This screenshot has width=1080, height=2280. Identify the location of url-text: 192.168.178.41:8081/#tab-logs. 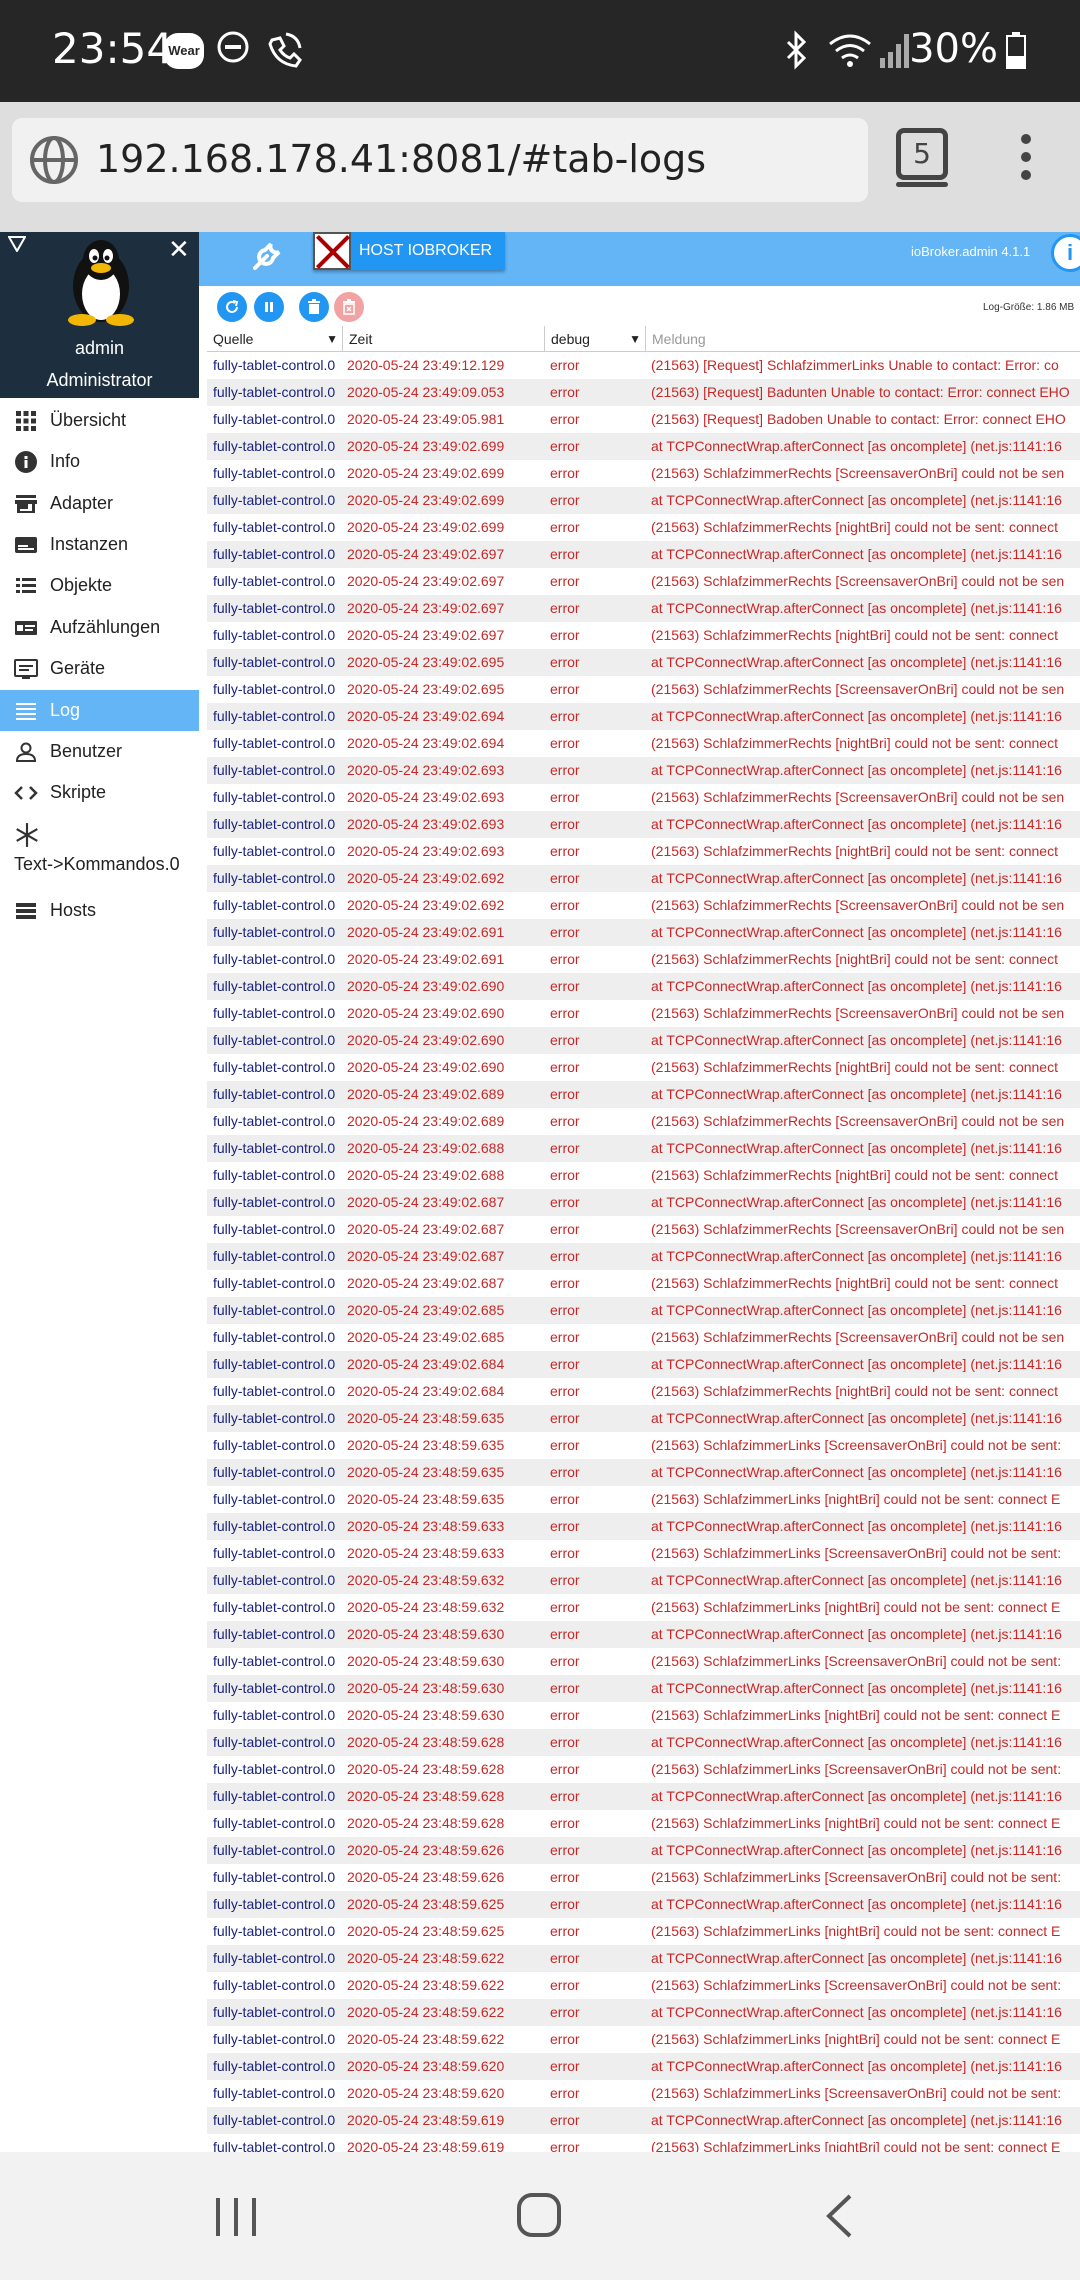
(401, 159).